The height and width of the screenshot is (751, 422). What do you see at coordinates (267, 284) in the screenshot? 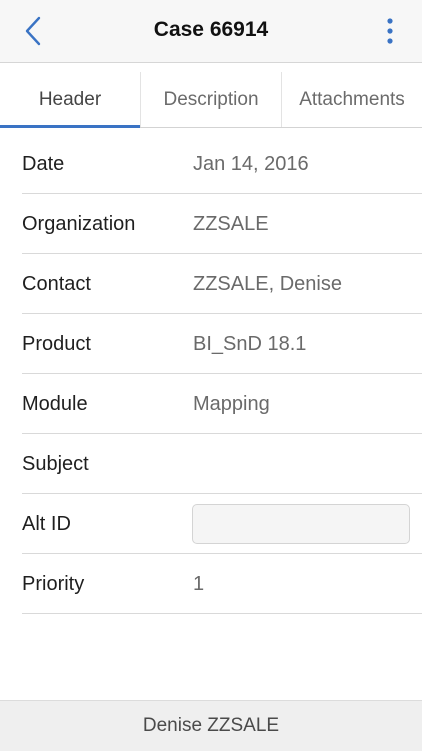
I see `contact-value: ZZSALE, Denise` at bounding box center [267, 284].